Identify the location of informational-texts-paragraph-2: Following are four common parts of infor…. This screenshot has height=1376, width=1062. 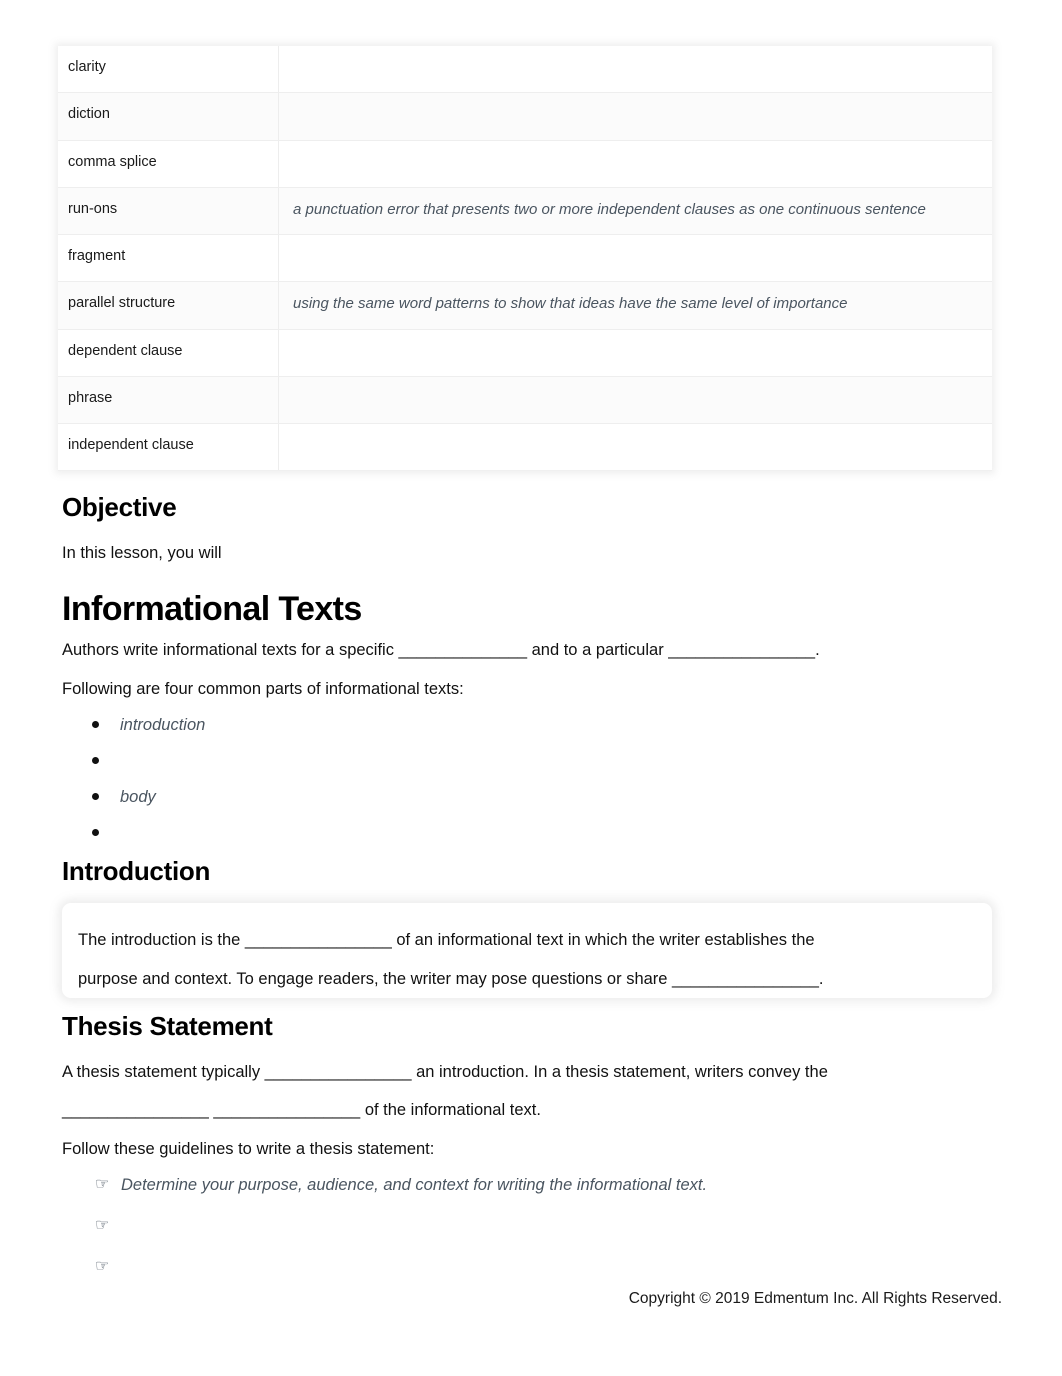
(263, 689).